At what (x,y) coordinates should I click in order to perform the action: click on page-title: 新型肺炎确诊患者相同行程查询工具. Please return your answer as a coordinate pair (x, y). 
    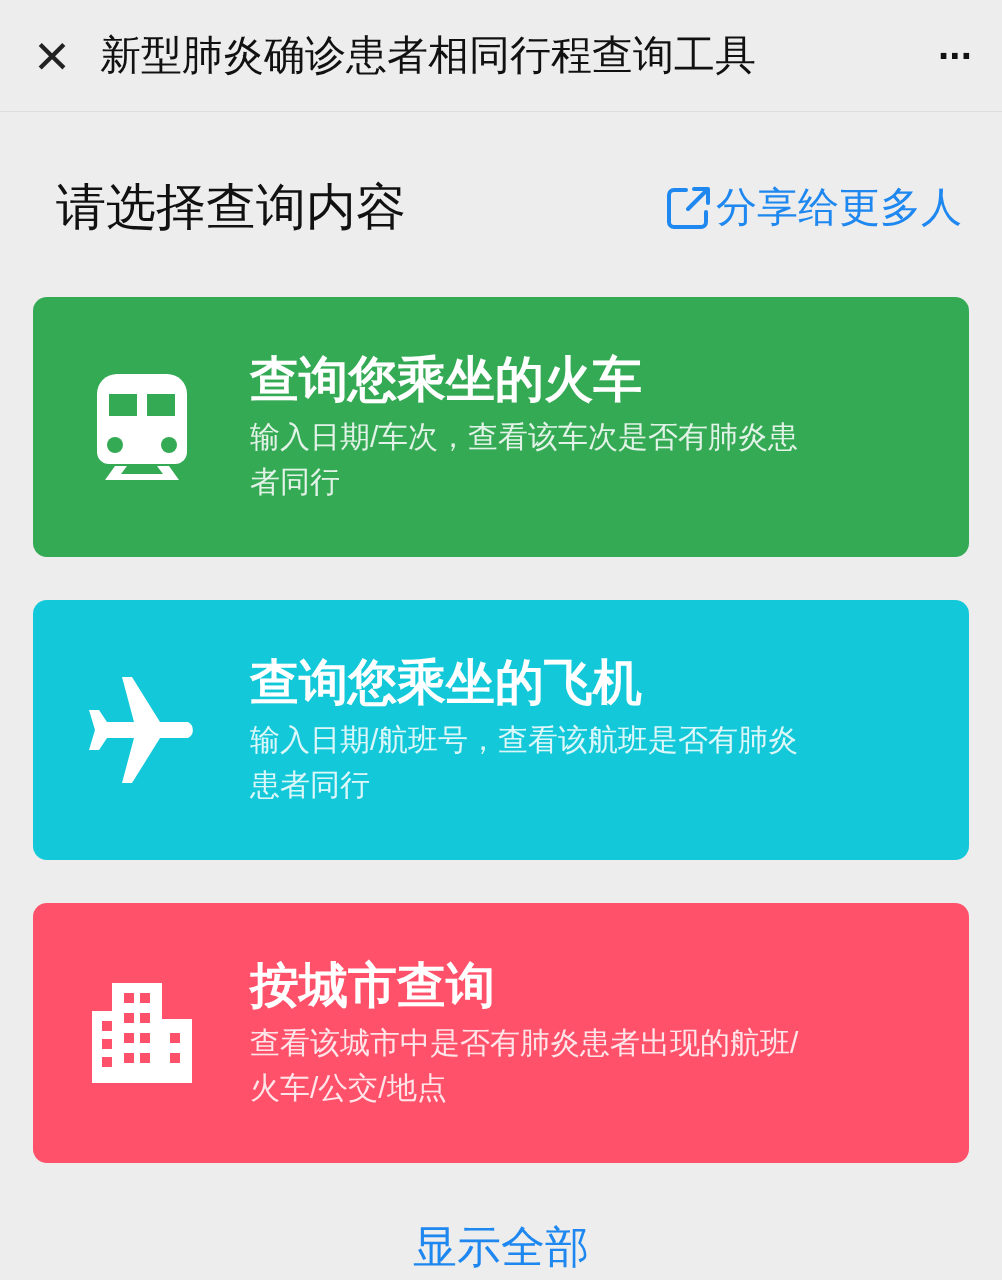
    Looking at the image, I should click on (428, 55).